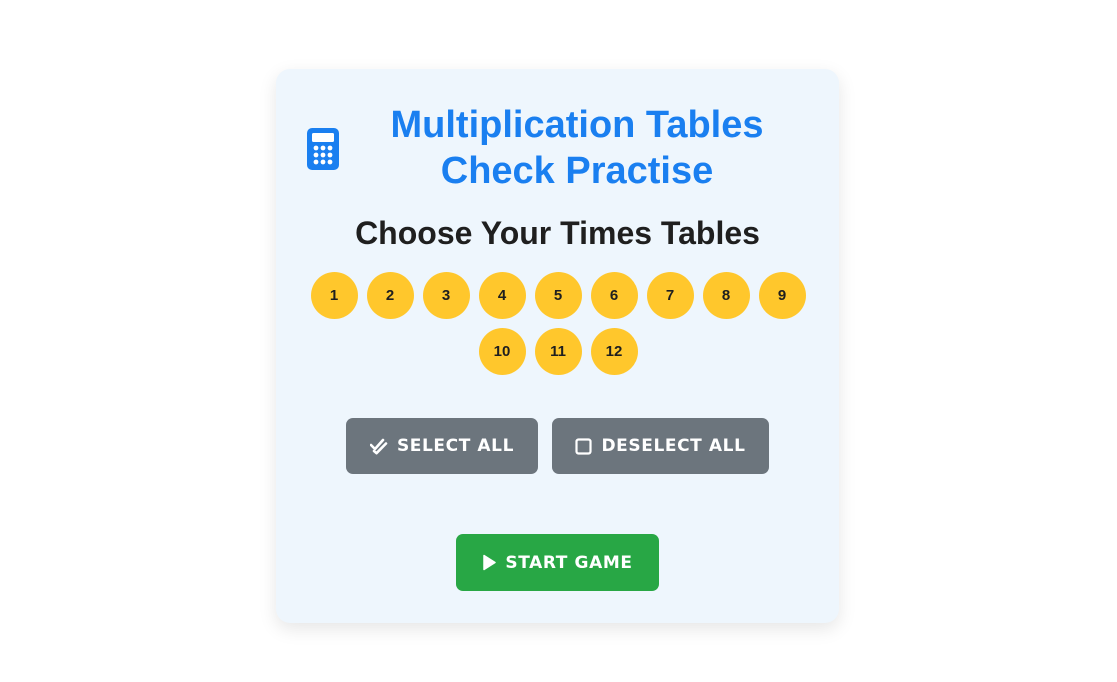 The width and height of the screenshot is (1117, 682). I want to click on select-all-button: SELECT ALL, so click(442, 446).